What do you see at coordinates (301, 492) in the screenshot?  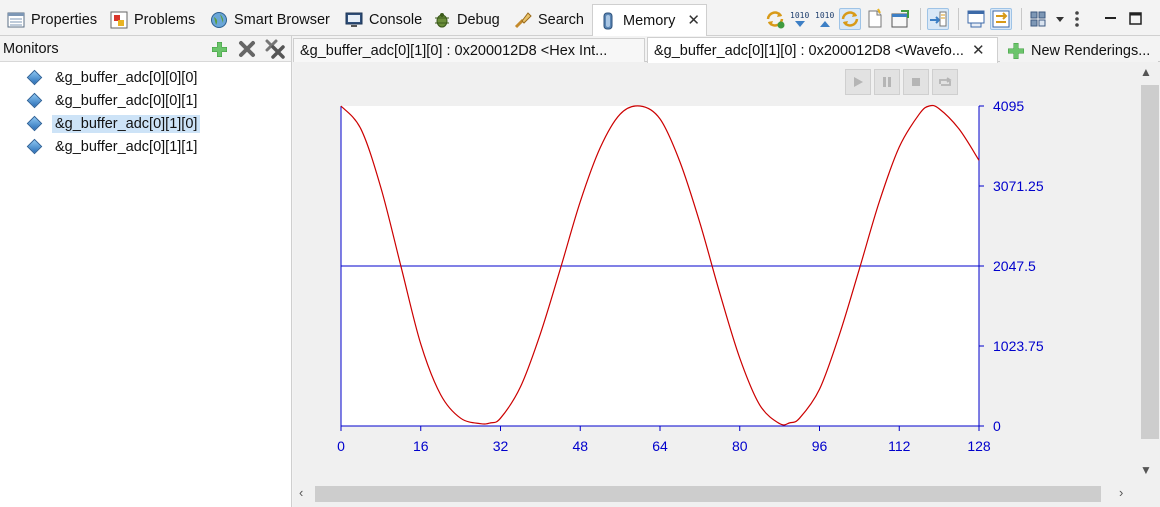 I see `scroll-left-icon: ‹` at bounding box center [301, 492].